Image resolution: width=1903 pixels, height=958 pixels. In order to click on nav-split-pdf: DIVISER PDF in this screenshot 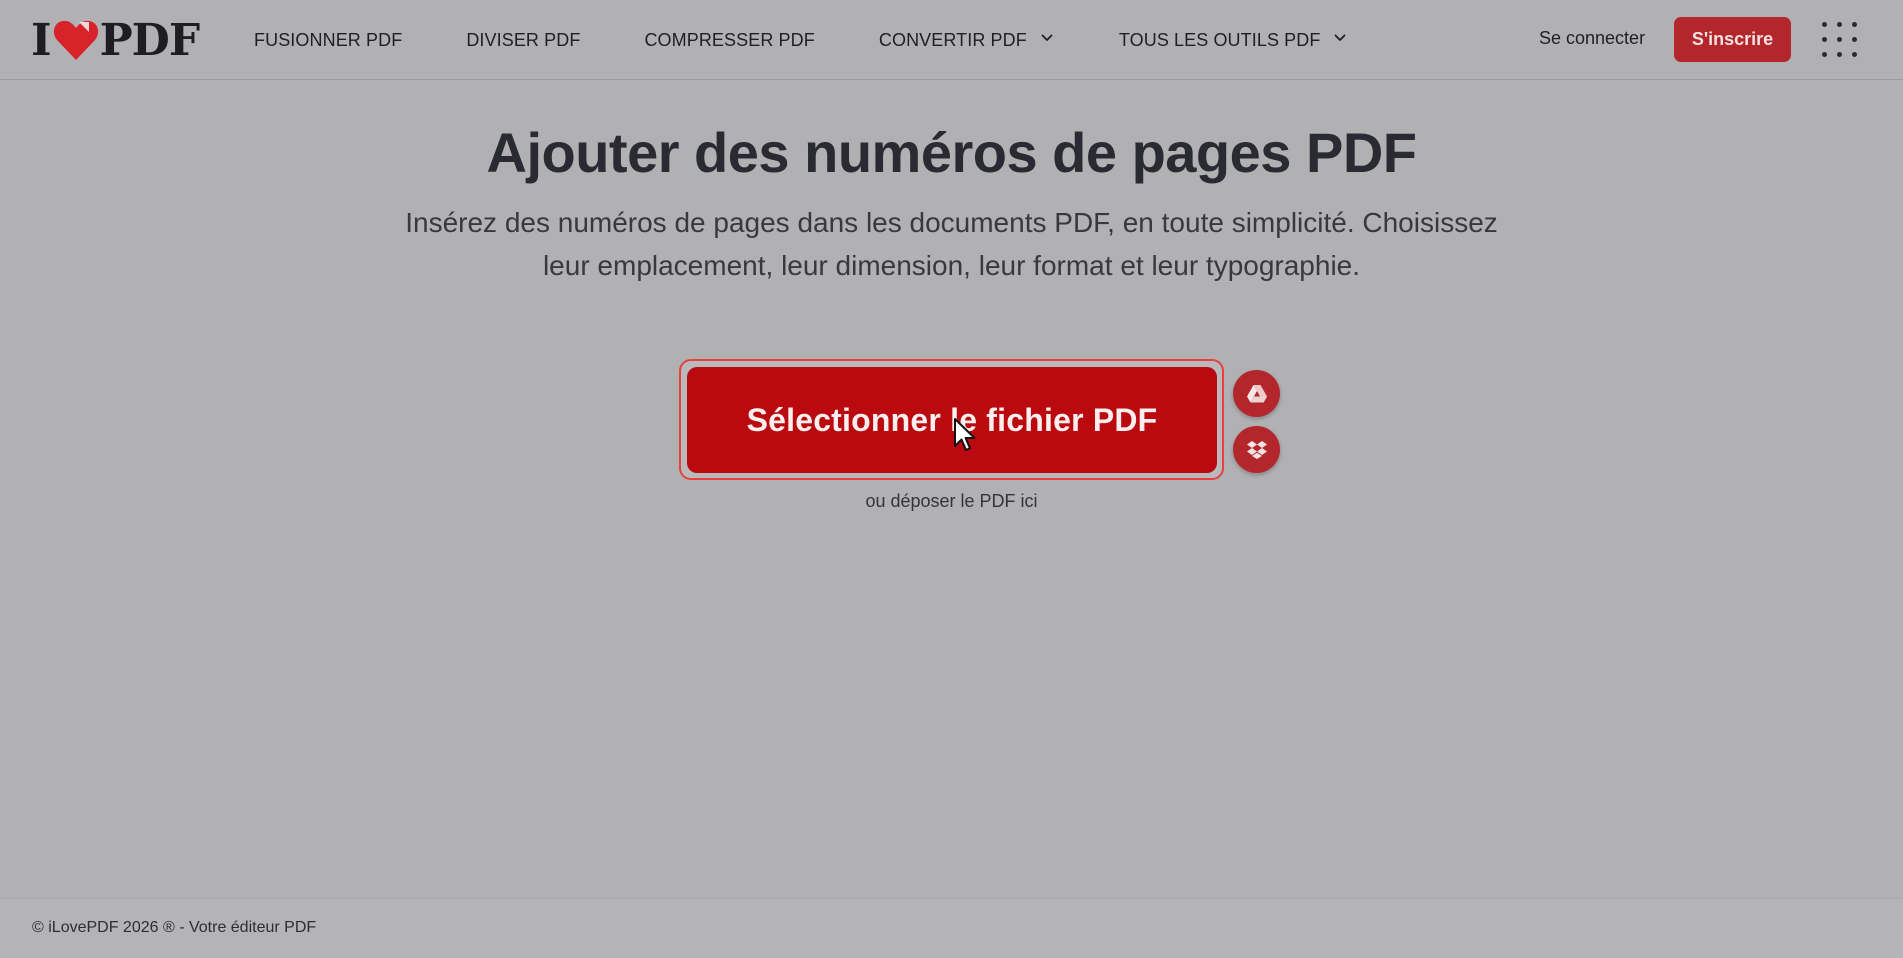, I will do `click(523, 40)`.